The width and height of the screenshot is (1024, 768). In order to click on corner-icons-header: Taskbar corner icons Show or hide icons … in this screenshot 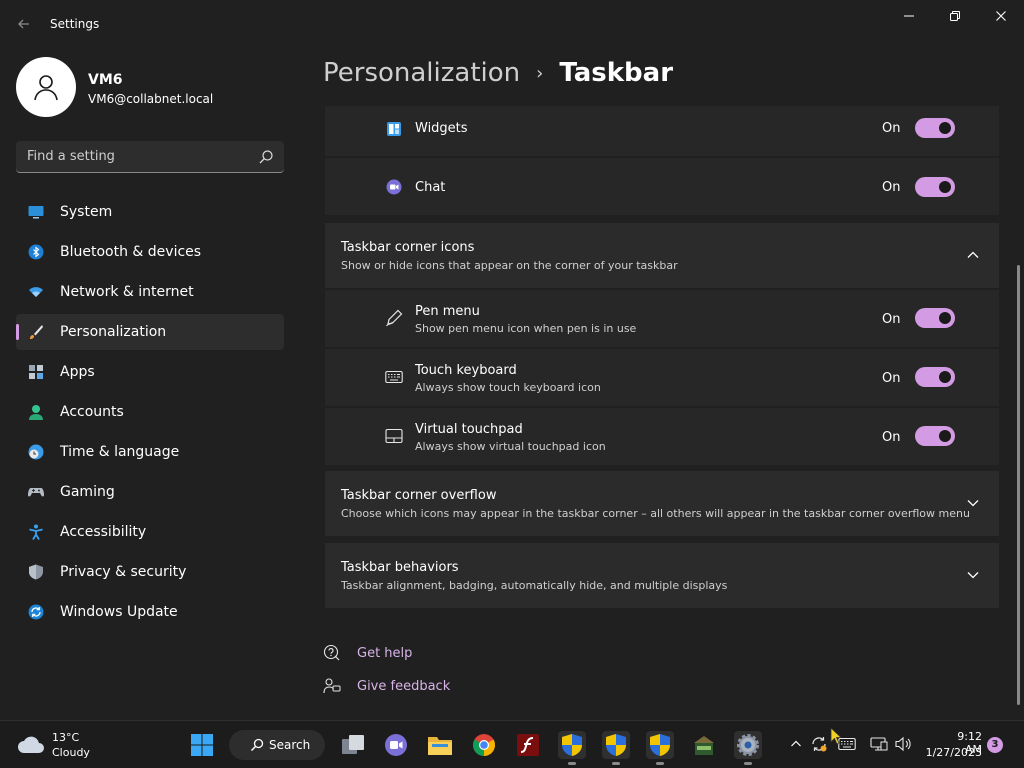, I will do `click(662, 255)`.